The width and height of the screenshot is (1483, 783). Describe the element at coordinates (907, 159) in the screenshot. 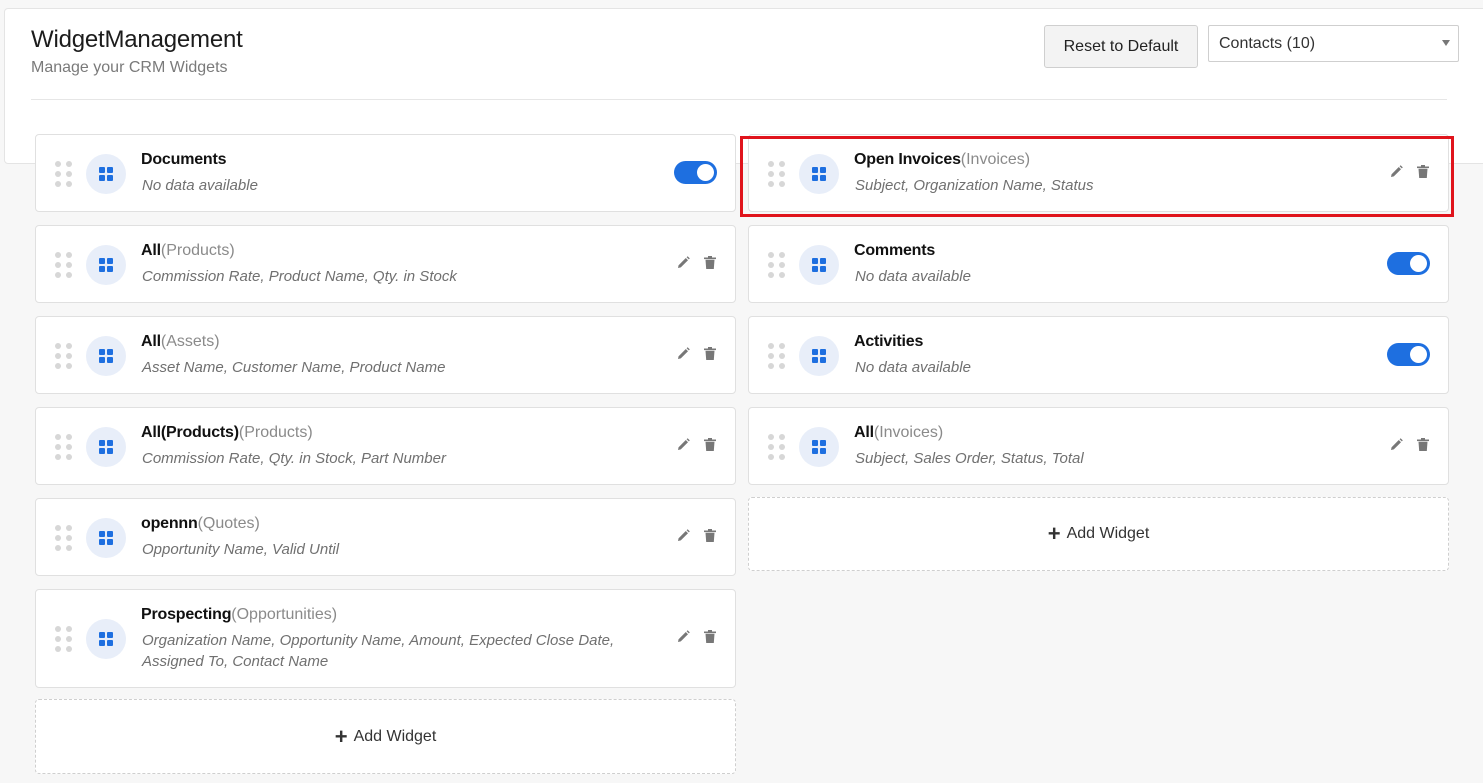

I see `widget-name: Open Invoices` at that location.